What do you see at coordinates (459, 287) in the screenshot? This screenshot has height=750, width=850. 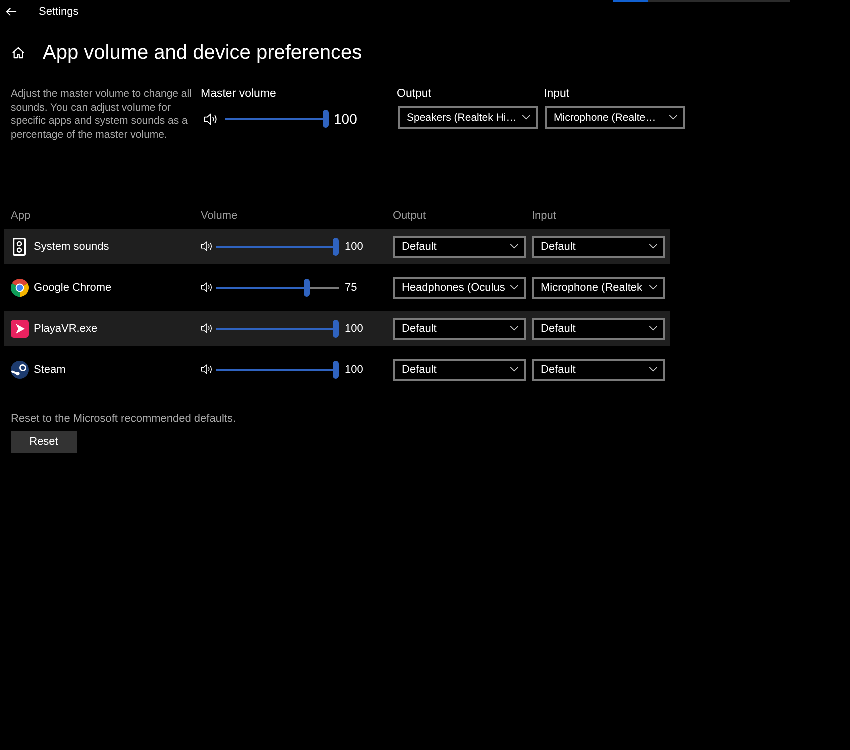 I see `output-dropdown: Headphones (Oculus` at bounding box center [459, 287].